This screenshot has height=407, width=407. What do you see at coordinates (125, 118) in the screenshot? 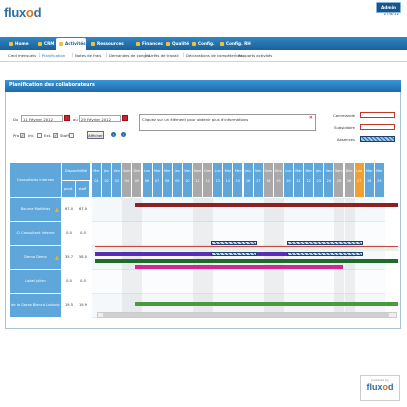
I see `calendar-to-icon` at bounding box center [125, 118].